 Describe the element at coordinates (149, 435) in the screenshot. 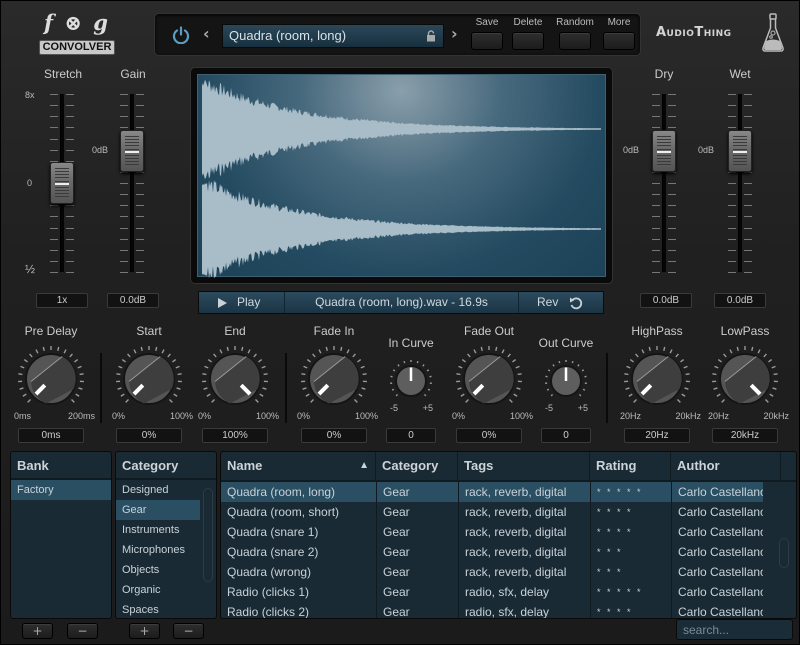

I see `start-value: 0%` at that location.